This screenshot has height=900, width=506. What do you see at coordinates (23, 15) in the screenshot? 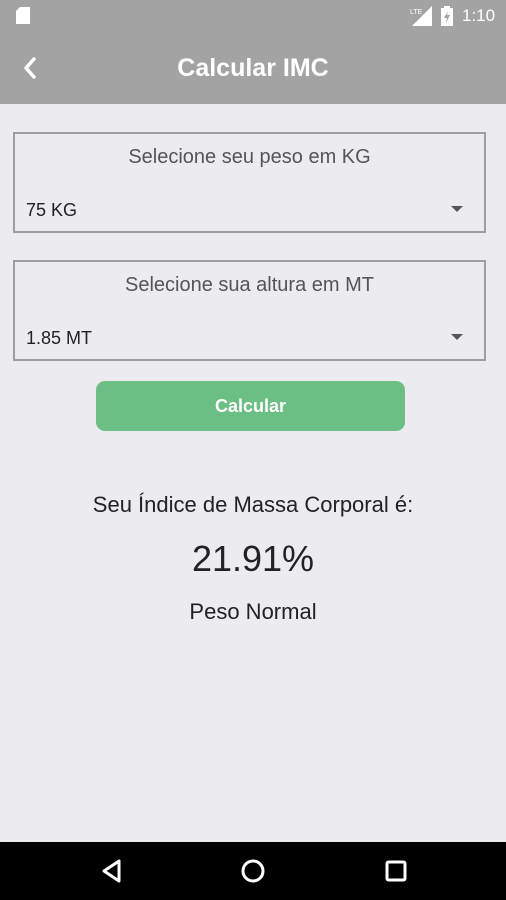
I see `sd-card-icon` at bounding box center [23, 15].